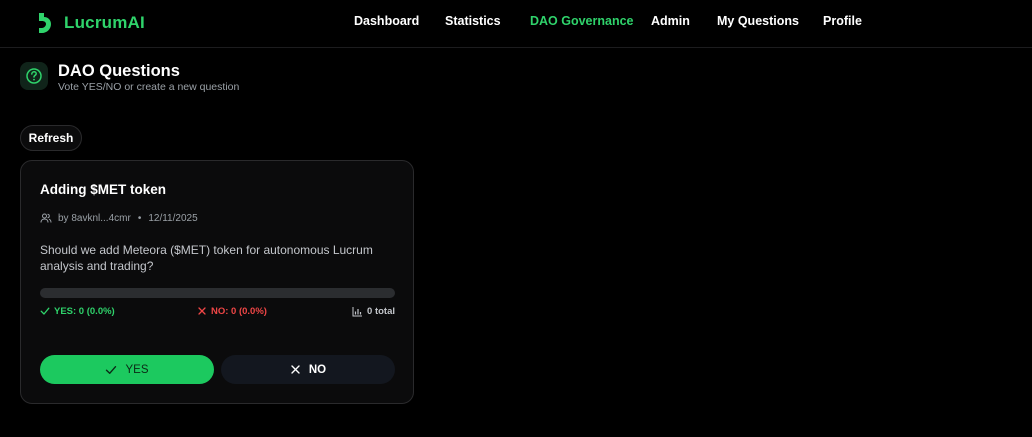 Image resolution: width=1032 pixels, height=437 pixels. I want to click on nav-profile: Profile, so click(842, 21).